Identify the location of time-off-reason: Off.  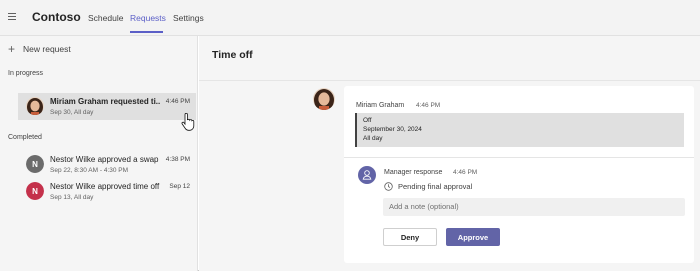
(367, 120).